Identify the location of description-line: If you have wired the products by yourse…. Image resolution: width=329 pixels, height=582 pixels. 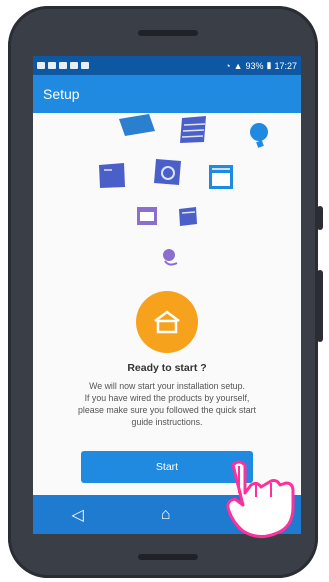
(167, 398).